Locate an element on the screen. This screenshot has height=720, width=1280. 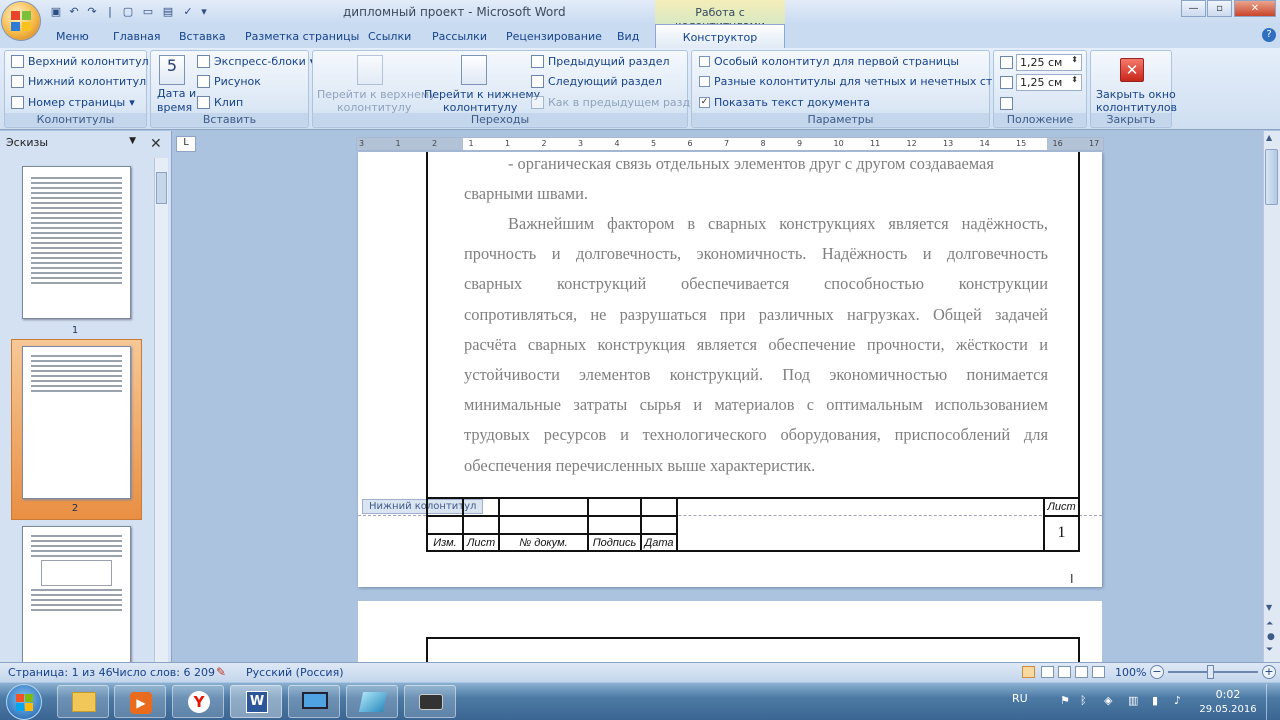
taskbar-computer is located at coordinates (314, 701).